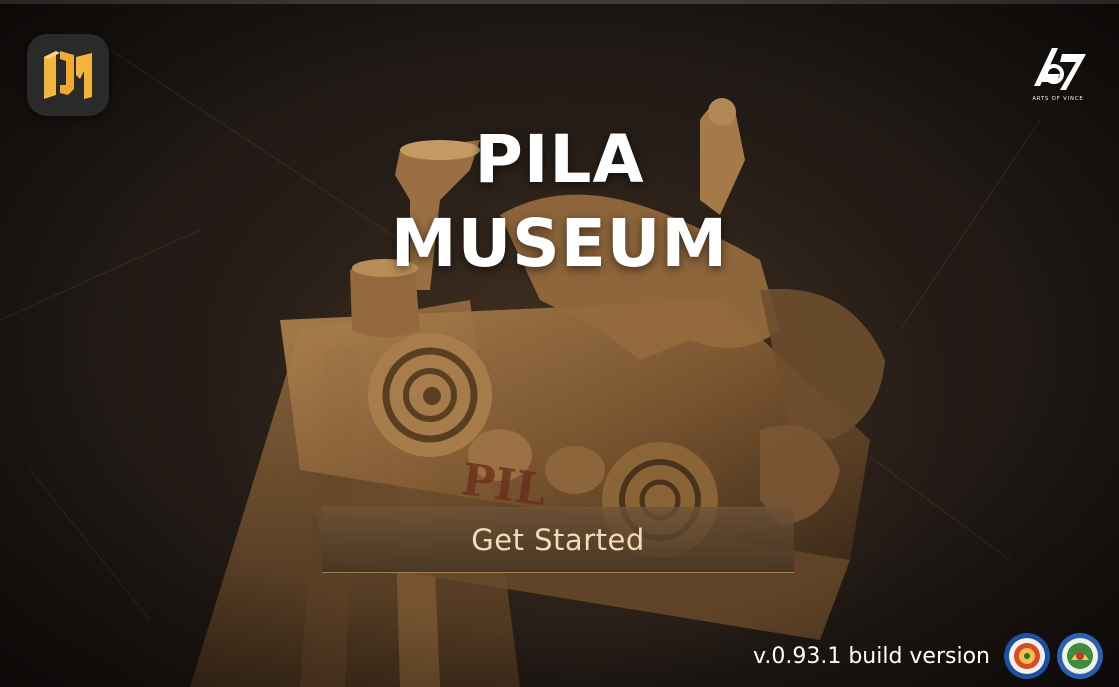 The height and width of the screenshot is (687, 1119). I want to click on arts-of-vince-logo-mark: ARTS OF VINCE, so click(1059, 75).